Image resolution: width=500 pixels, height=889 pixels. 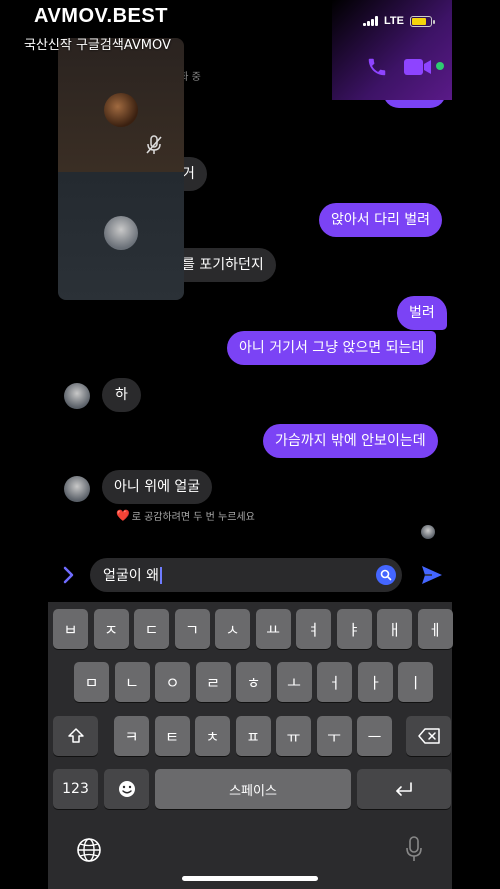 I want to click on reaction-hint: ❤️ 로 공감하려면 두 번 누르세요, so click(x=185, y=515).